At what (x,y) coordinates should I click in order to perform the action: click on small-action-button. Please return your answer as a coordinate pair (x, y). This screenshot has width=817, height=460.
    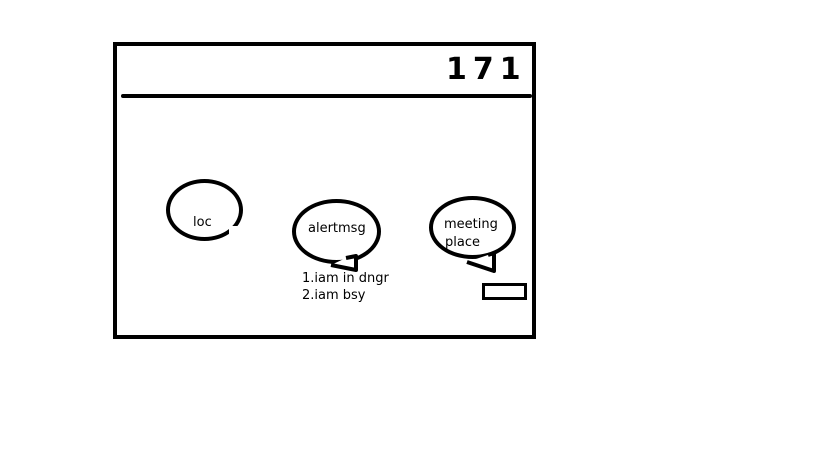
    Looking at the image, I should click on (504, 291).